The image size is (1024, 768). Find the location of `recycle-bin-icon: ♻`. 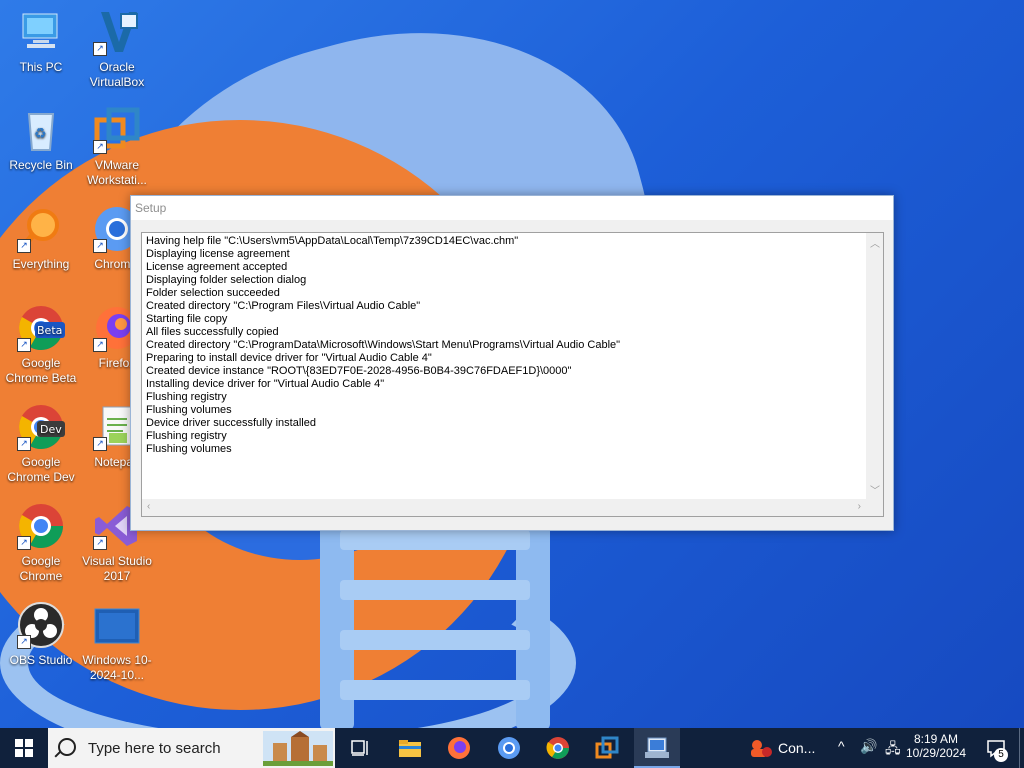

recycle-bin-icon: ♻ is located at coordinates (41, 130).